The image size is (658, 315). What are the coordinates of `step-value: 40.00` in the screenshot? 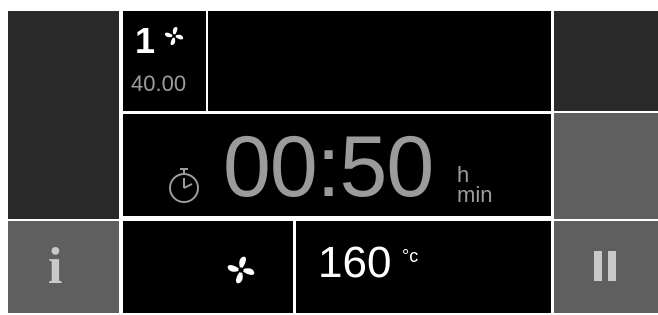 It's located at (159, 83).